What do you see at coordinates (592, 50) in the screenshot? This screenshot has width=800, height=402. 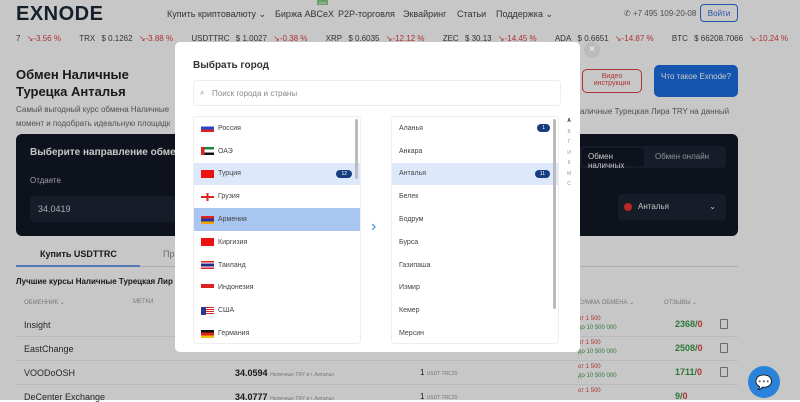 I see `close-icon: ×` at bounding box center [592, 50].